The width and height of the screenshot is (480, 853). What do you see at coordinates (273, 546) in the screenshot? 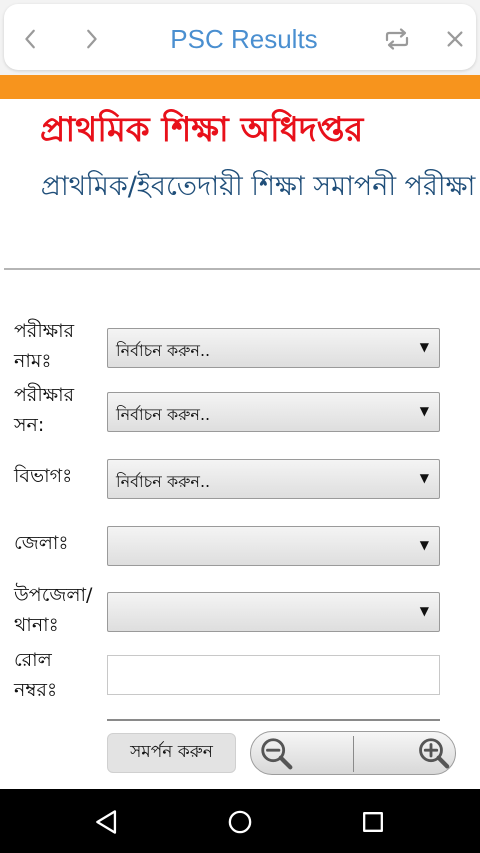
I see `district-select: ▼` at bounding box center [273, 546].